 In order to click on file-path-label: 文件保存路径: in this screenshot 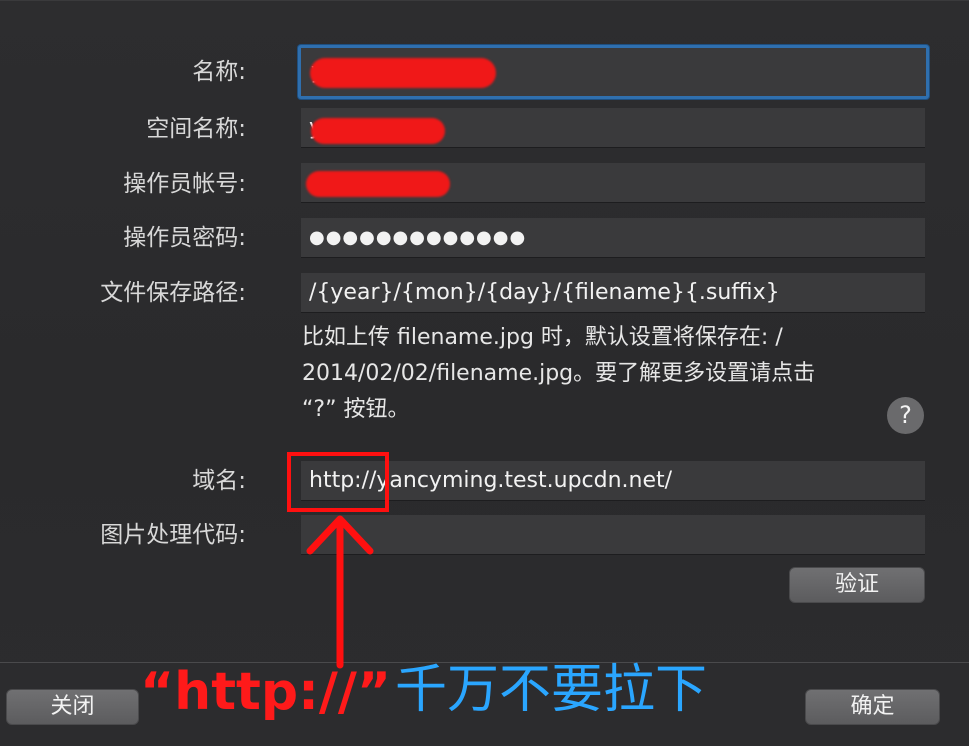, I will do `click(173, 293)`.